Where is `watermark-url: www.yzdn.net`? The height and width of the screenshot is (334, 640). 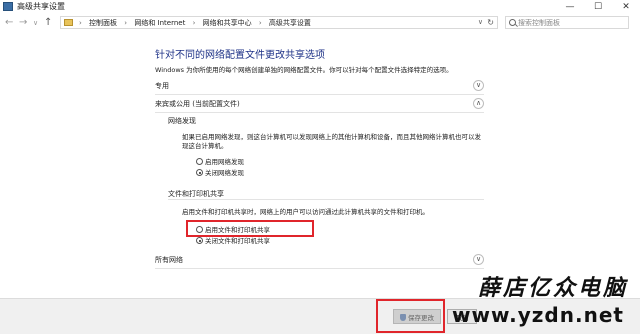
watermark-url: www.yzdn.net is located at coordinates (538, 315).